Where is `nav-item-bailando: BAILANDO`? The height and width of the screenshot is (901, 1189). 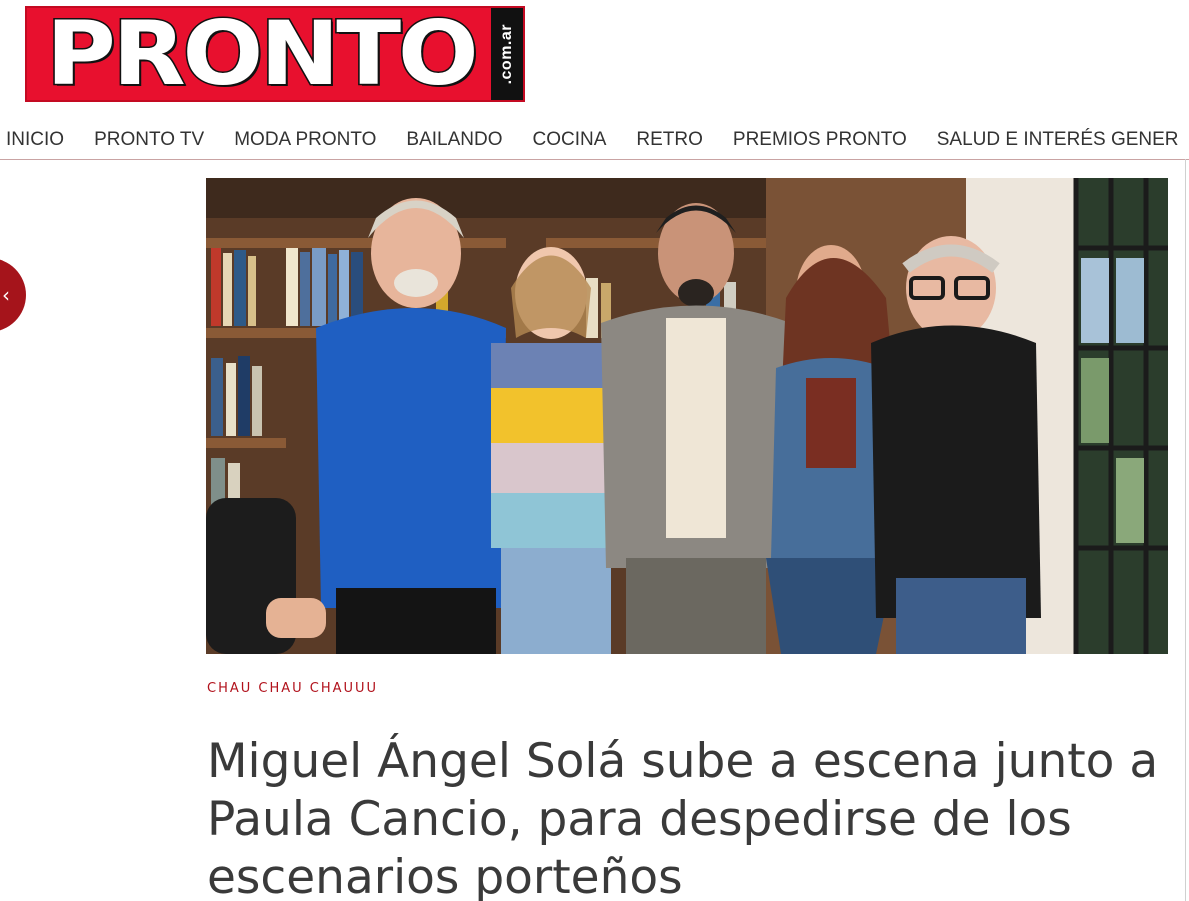
nav-item-bailando: BAILANDO is located at coordinates (454, 140).